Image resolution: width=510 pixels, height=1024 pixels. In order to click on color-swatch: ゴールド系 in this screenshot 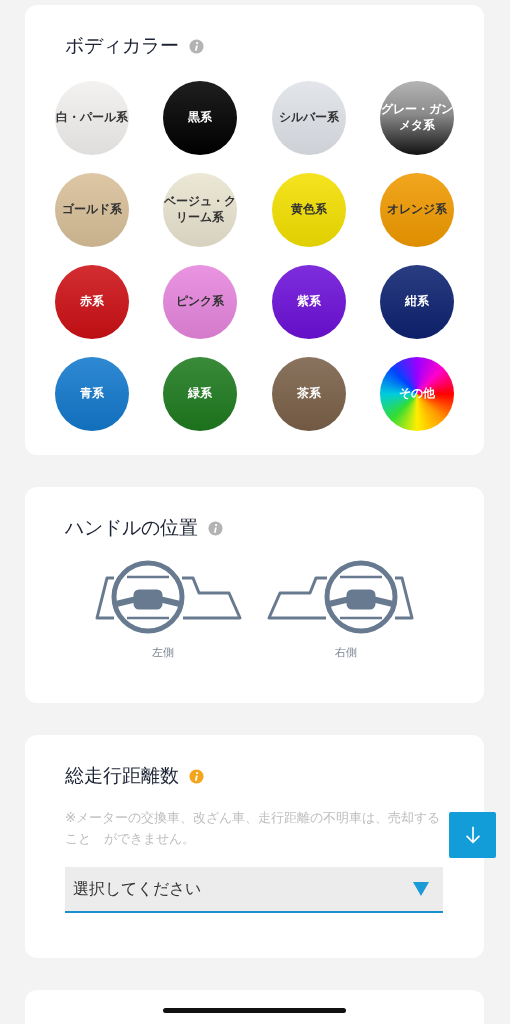, I will do `click(92, 210)`.